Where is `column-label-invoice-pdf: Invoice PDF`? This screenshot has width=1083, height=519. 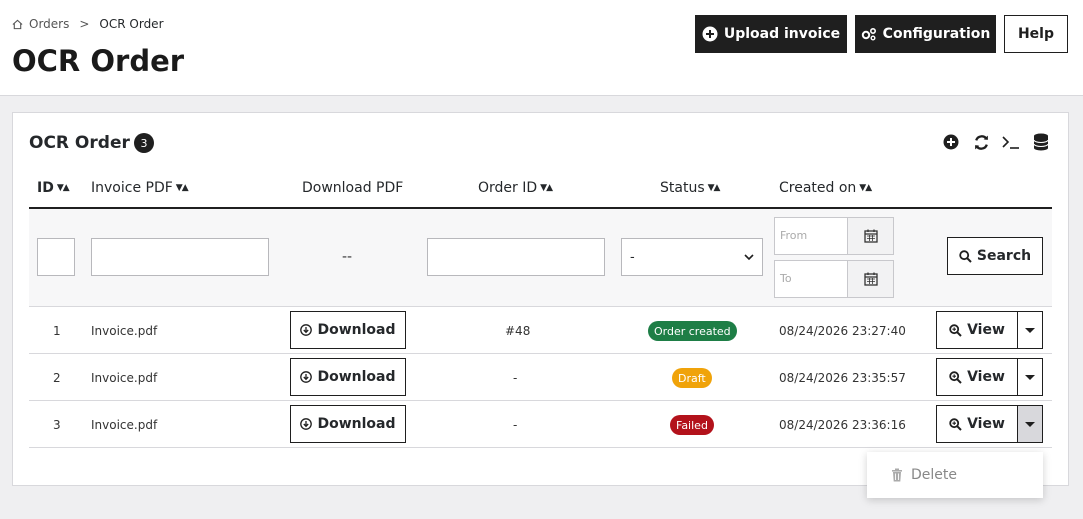 column-label-invoice-pdf: Invoice PDF is located at coordinates (132, 188).